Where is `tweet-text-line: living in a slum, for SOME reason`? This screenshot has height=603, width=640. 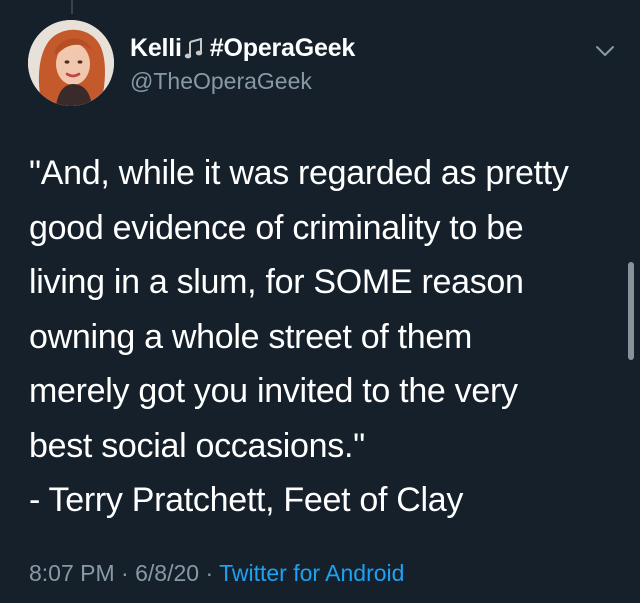 tweet-text-line: living in a slum, for SOME reason is located at coordinates (276, 282).